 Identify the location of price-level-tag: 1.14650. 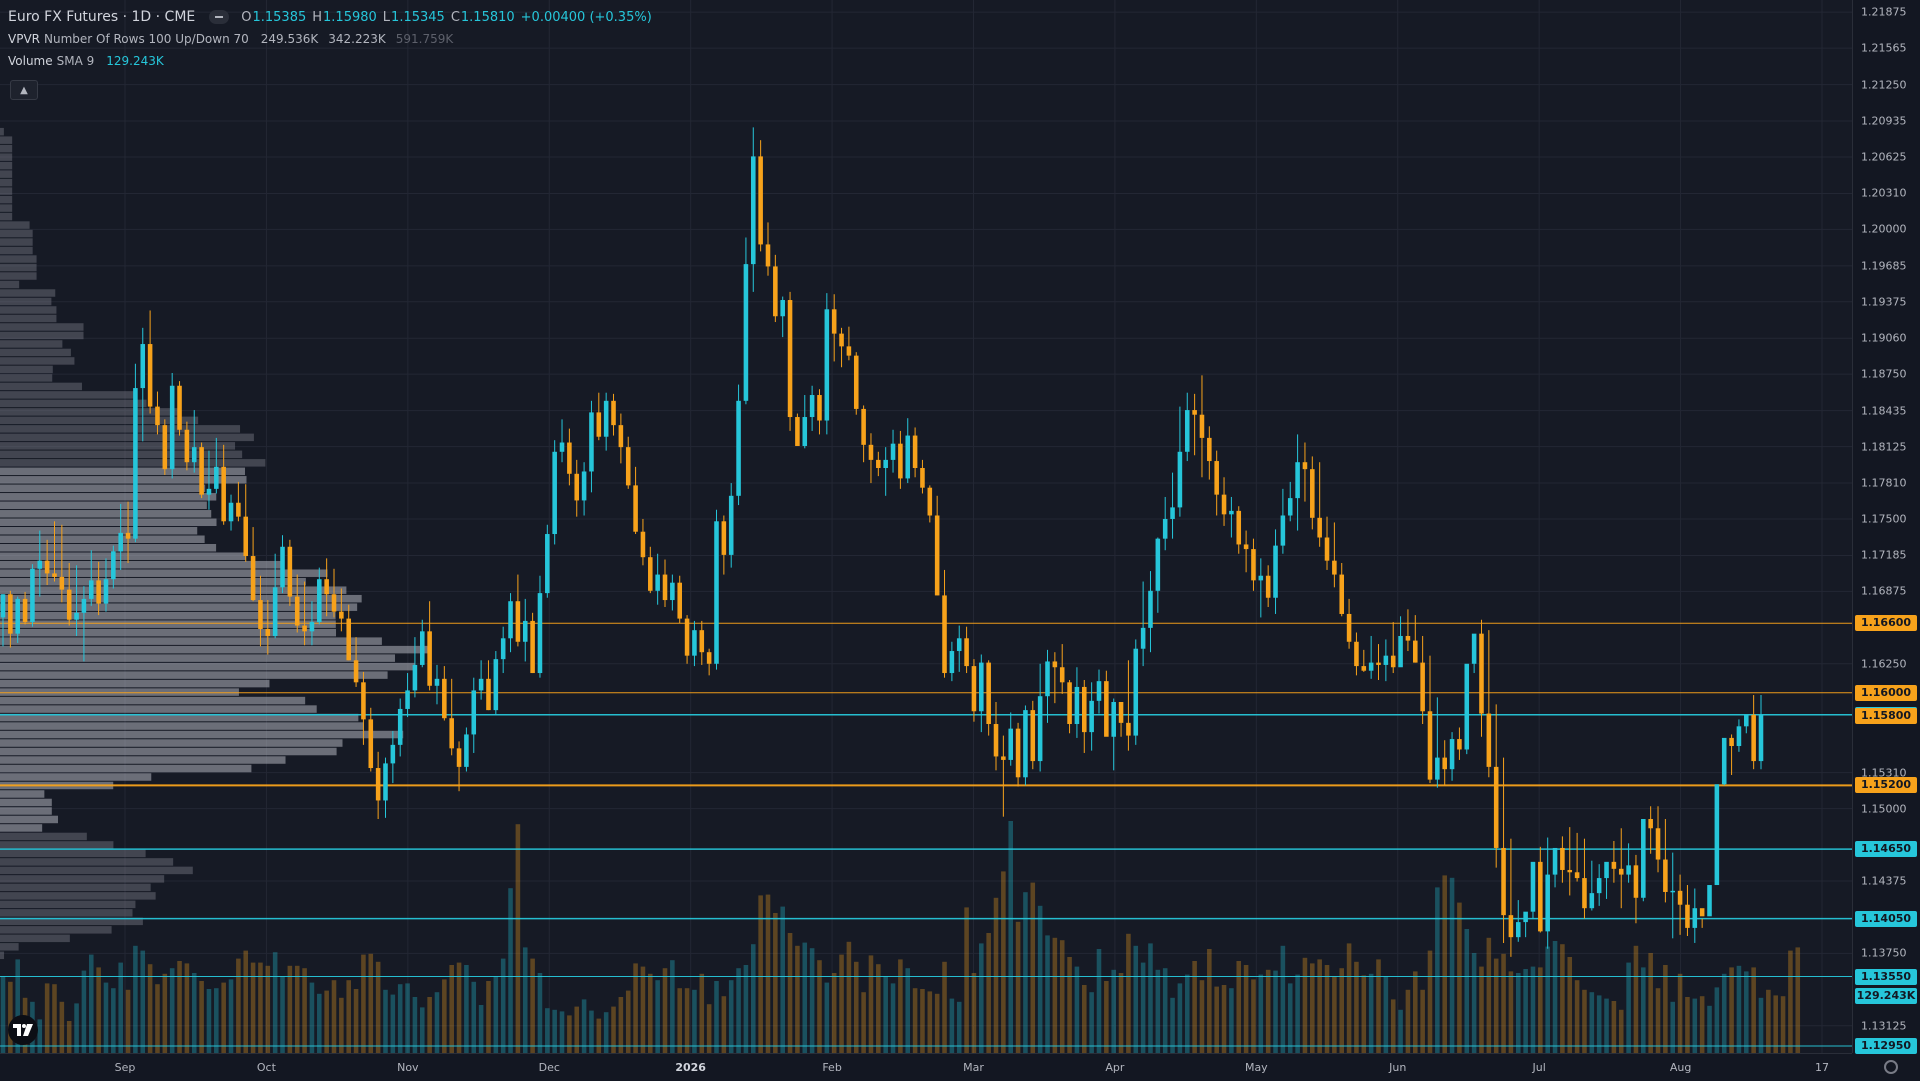
(1886, 849).